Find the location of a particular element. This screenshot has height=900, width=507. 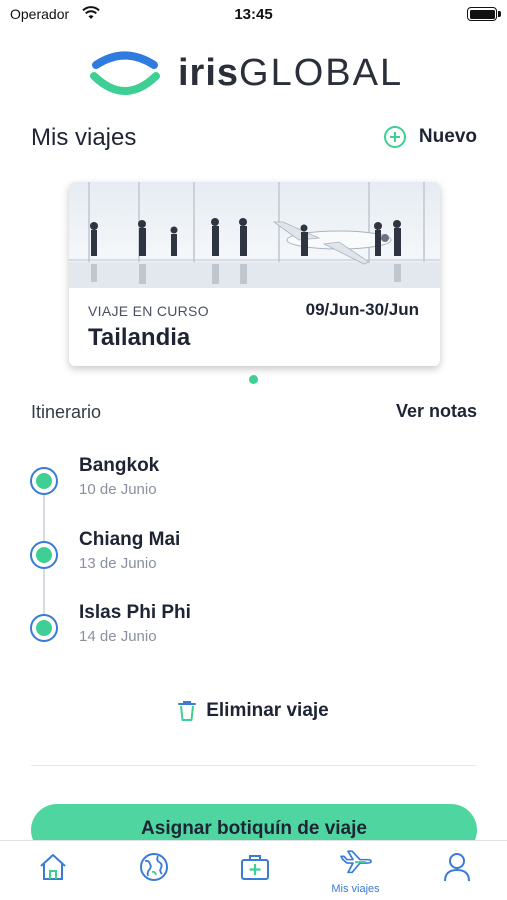

itinerary-stop: Bangkok 10 de Junio is located at coordinates (230, 480).